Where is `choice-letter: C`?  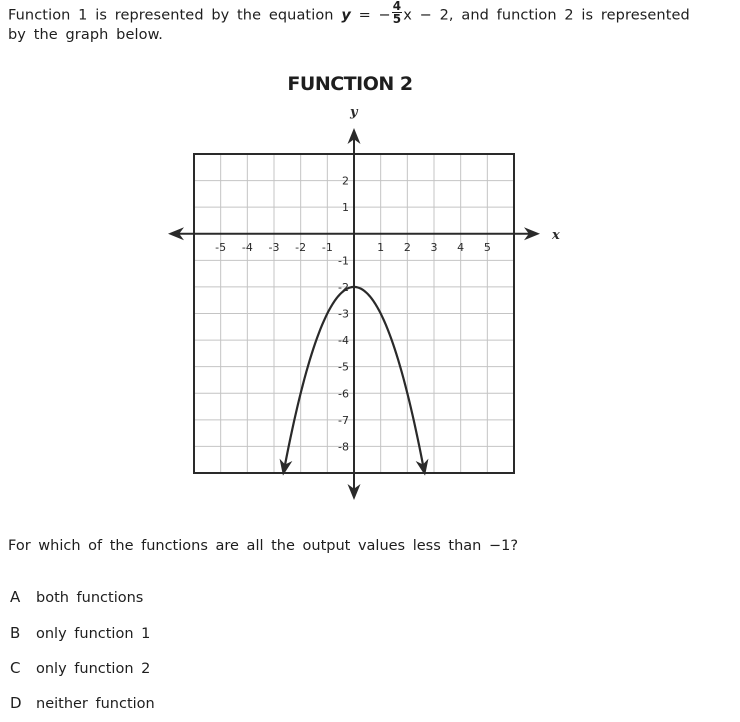 choice-letter: C is located at coordinates (15, 668).